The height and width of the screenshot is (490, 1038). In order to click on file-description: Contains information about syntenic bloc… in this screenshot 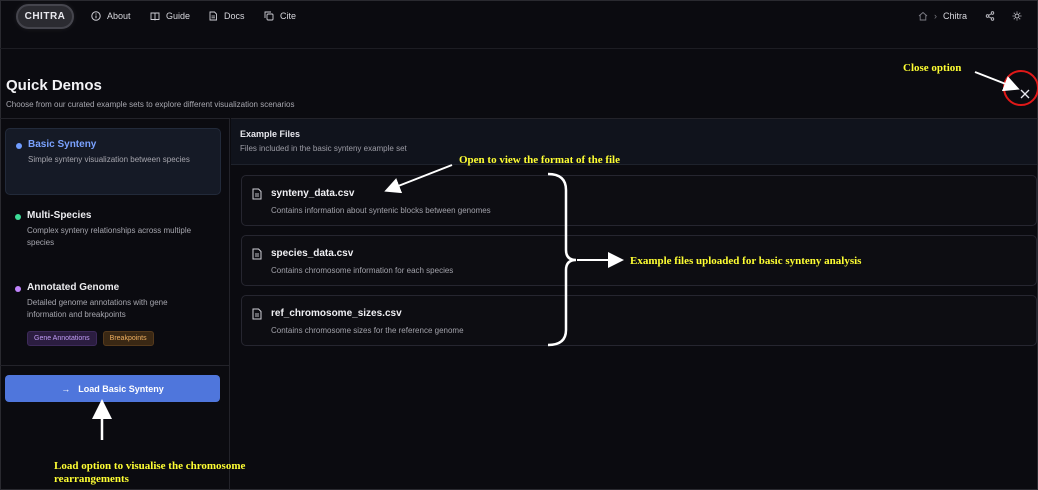, I will do `click(381, 210)`.